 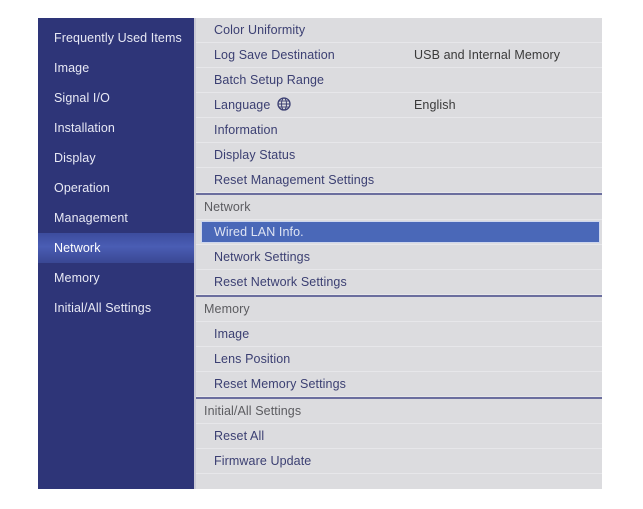 I want to click on menu-row-label: Firmware Update, so click(x=263, y=461).